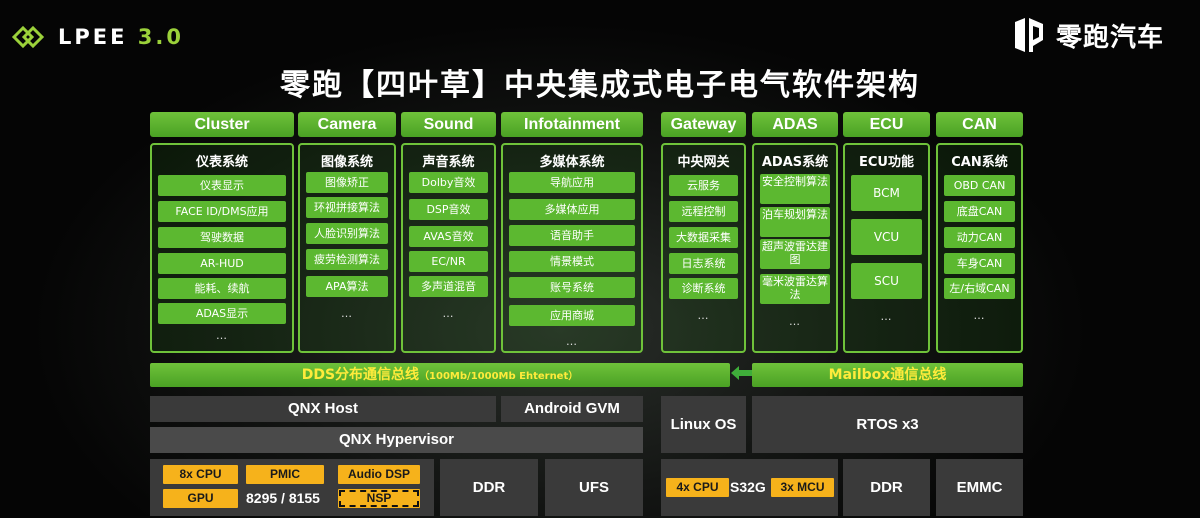 The height and width of the screenshot is (518, 1200). I want to click on header-can: CAN, so click(979, 124).